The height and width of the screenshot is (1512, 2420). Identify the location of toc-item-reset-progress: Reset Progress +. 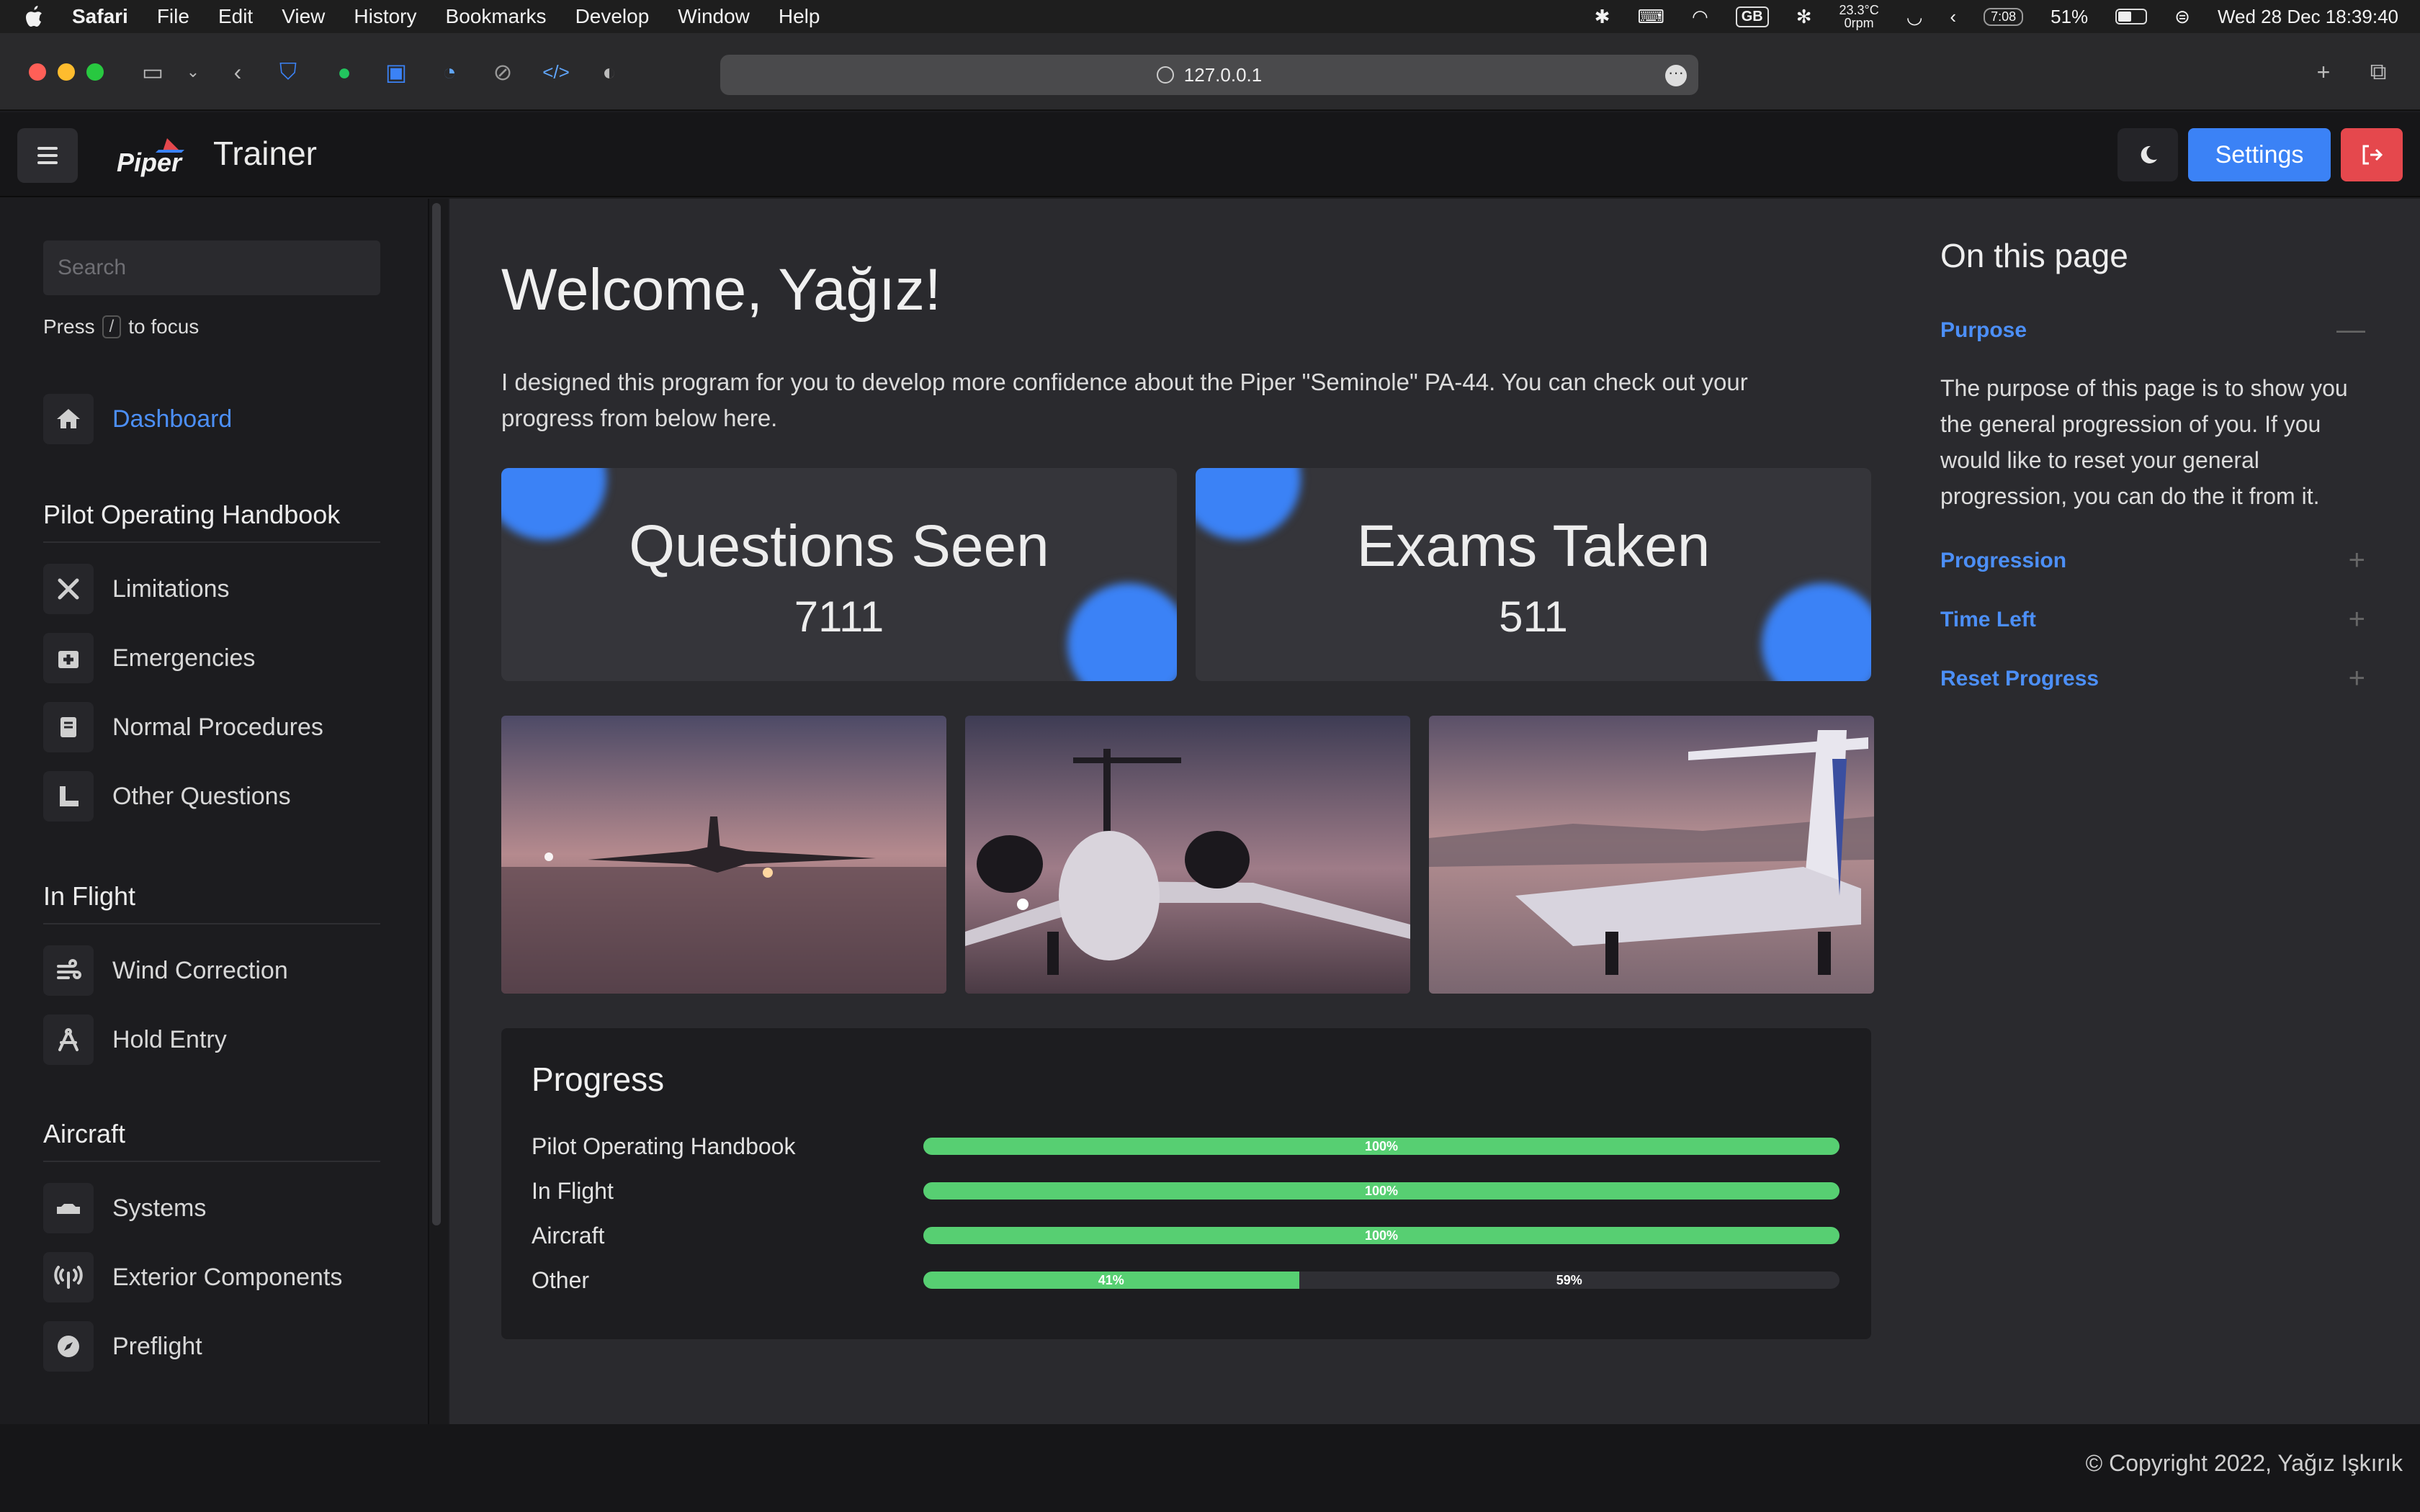
(2152, 678).